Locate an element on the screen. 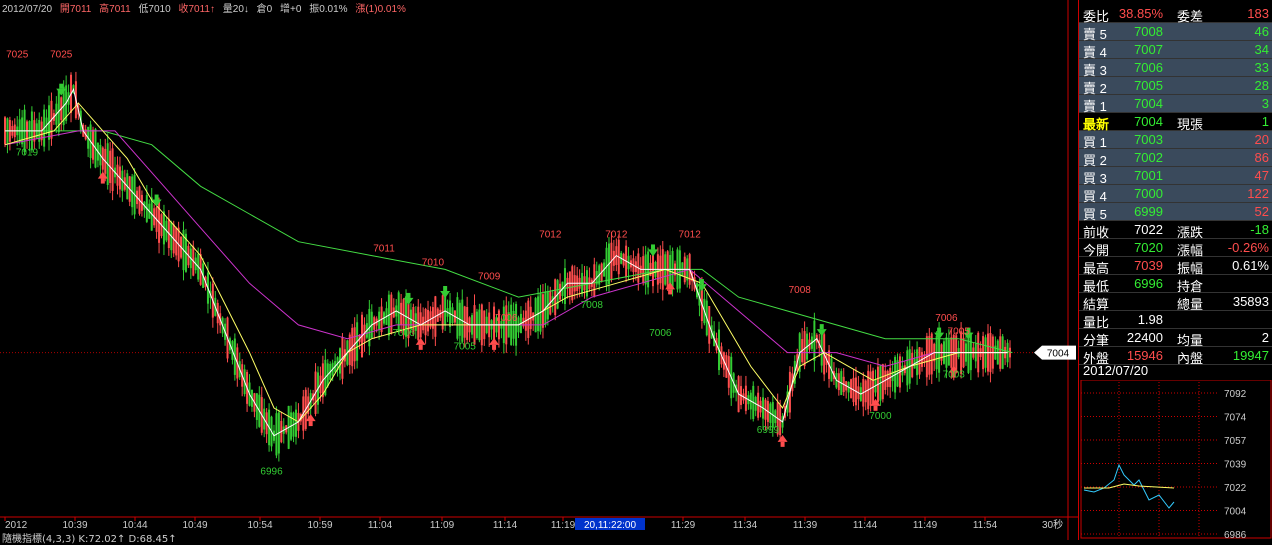  last-price-value: 7004 is located at coordinates (1148, 121).